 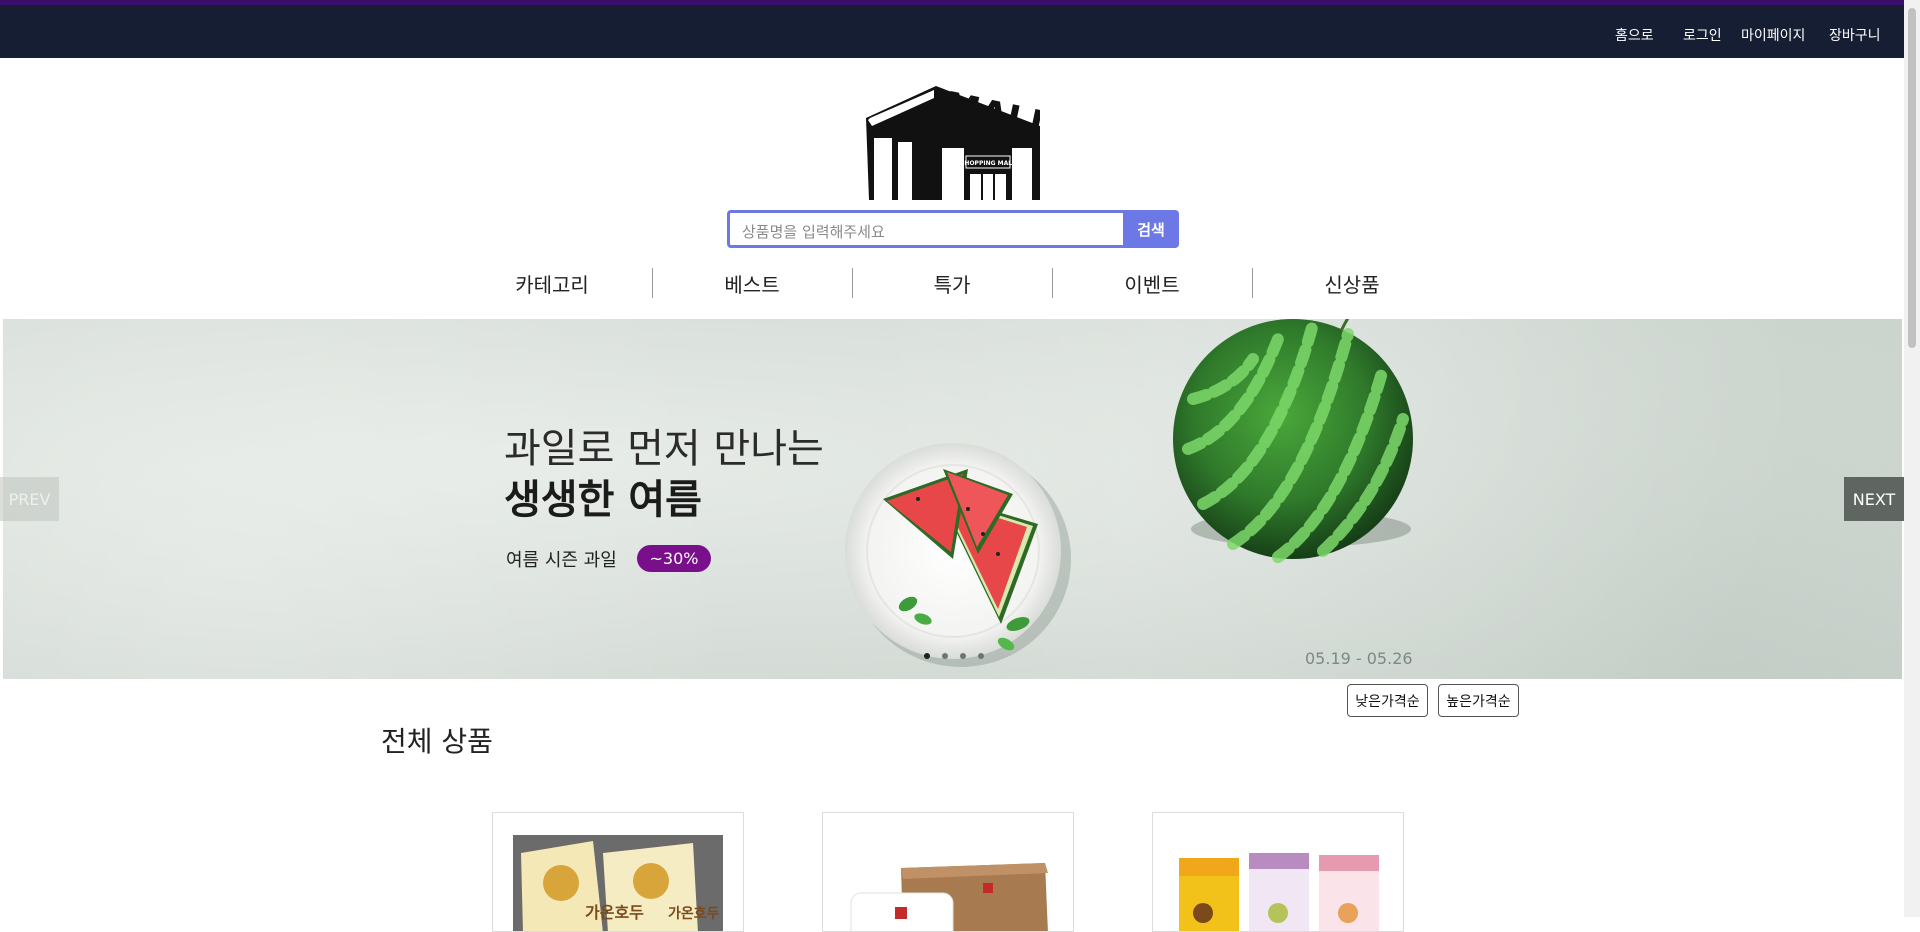 I want to click on banner-prev-button: PREV, so click(x=29, y=499).